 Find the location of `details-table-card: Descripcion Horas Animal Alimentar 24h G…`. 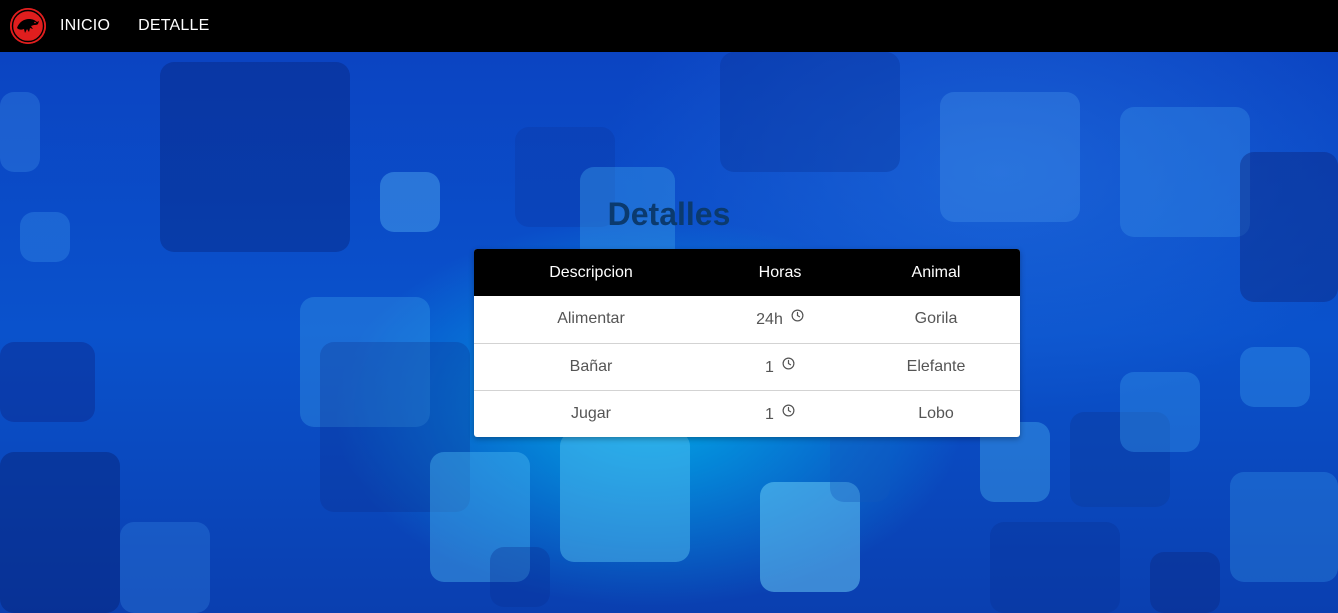

details-table-card: Descripcion Horas Animal Alimentar 24h G… is located at coordinates (747, 343).